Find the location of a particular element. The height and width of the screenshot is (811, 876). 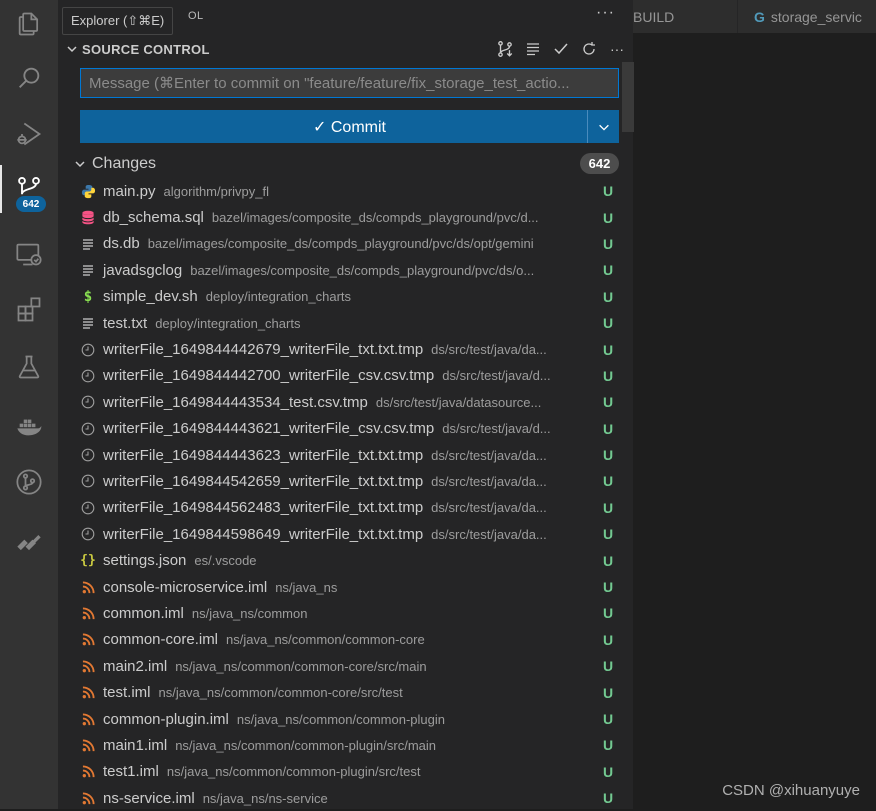

gitlens-icon is located at coordinates (29, 482).